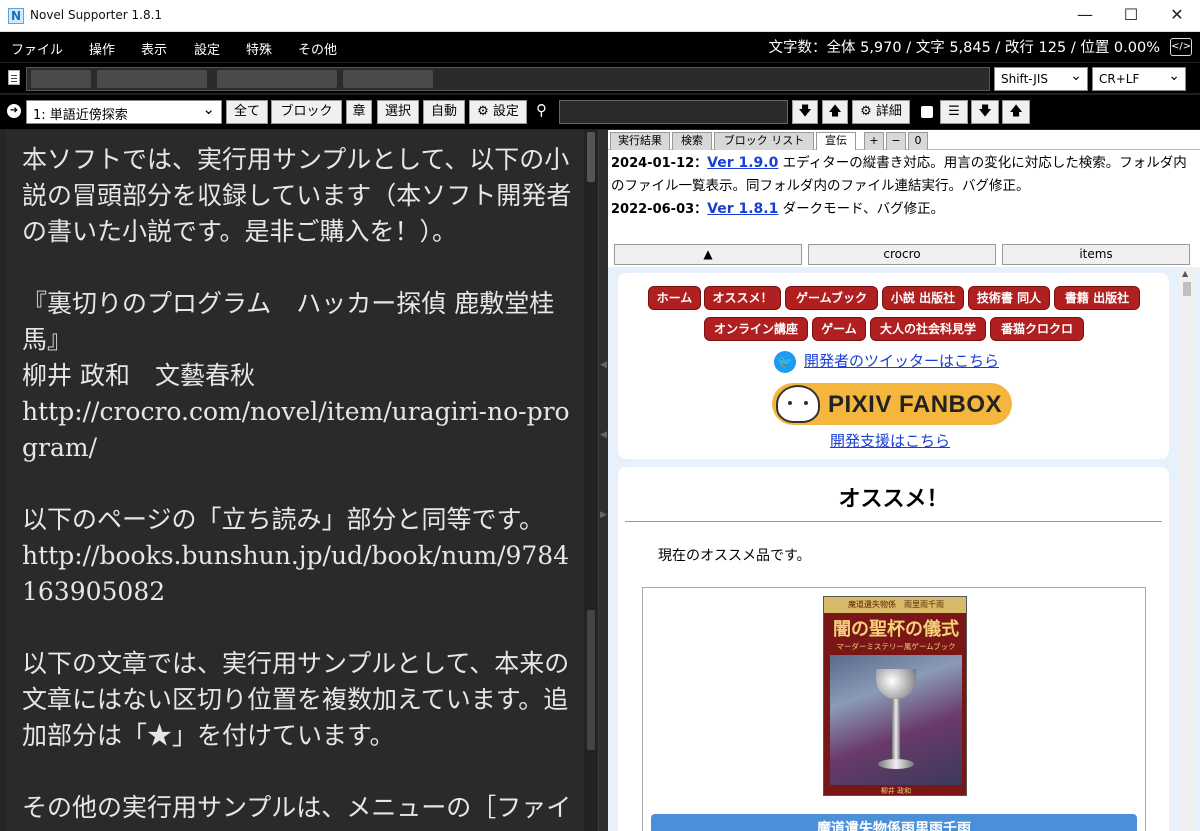 Image resolution: width=1200 pixels, height=831 pixels. I want to click on browser-scroll-thumb, so click(1187, 289).